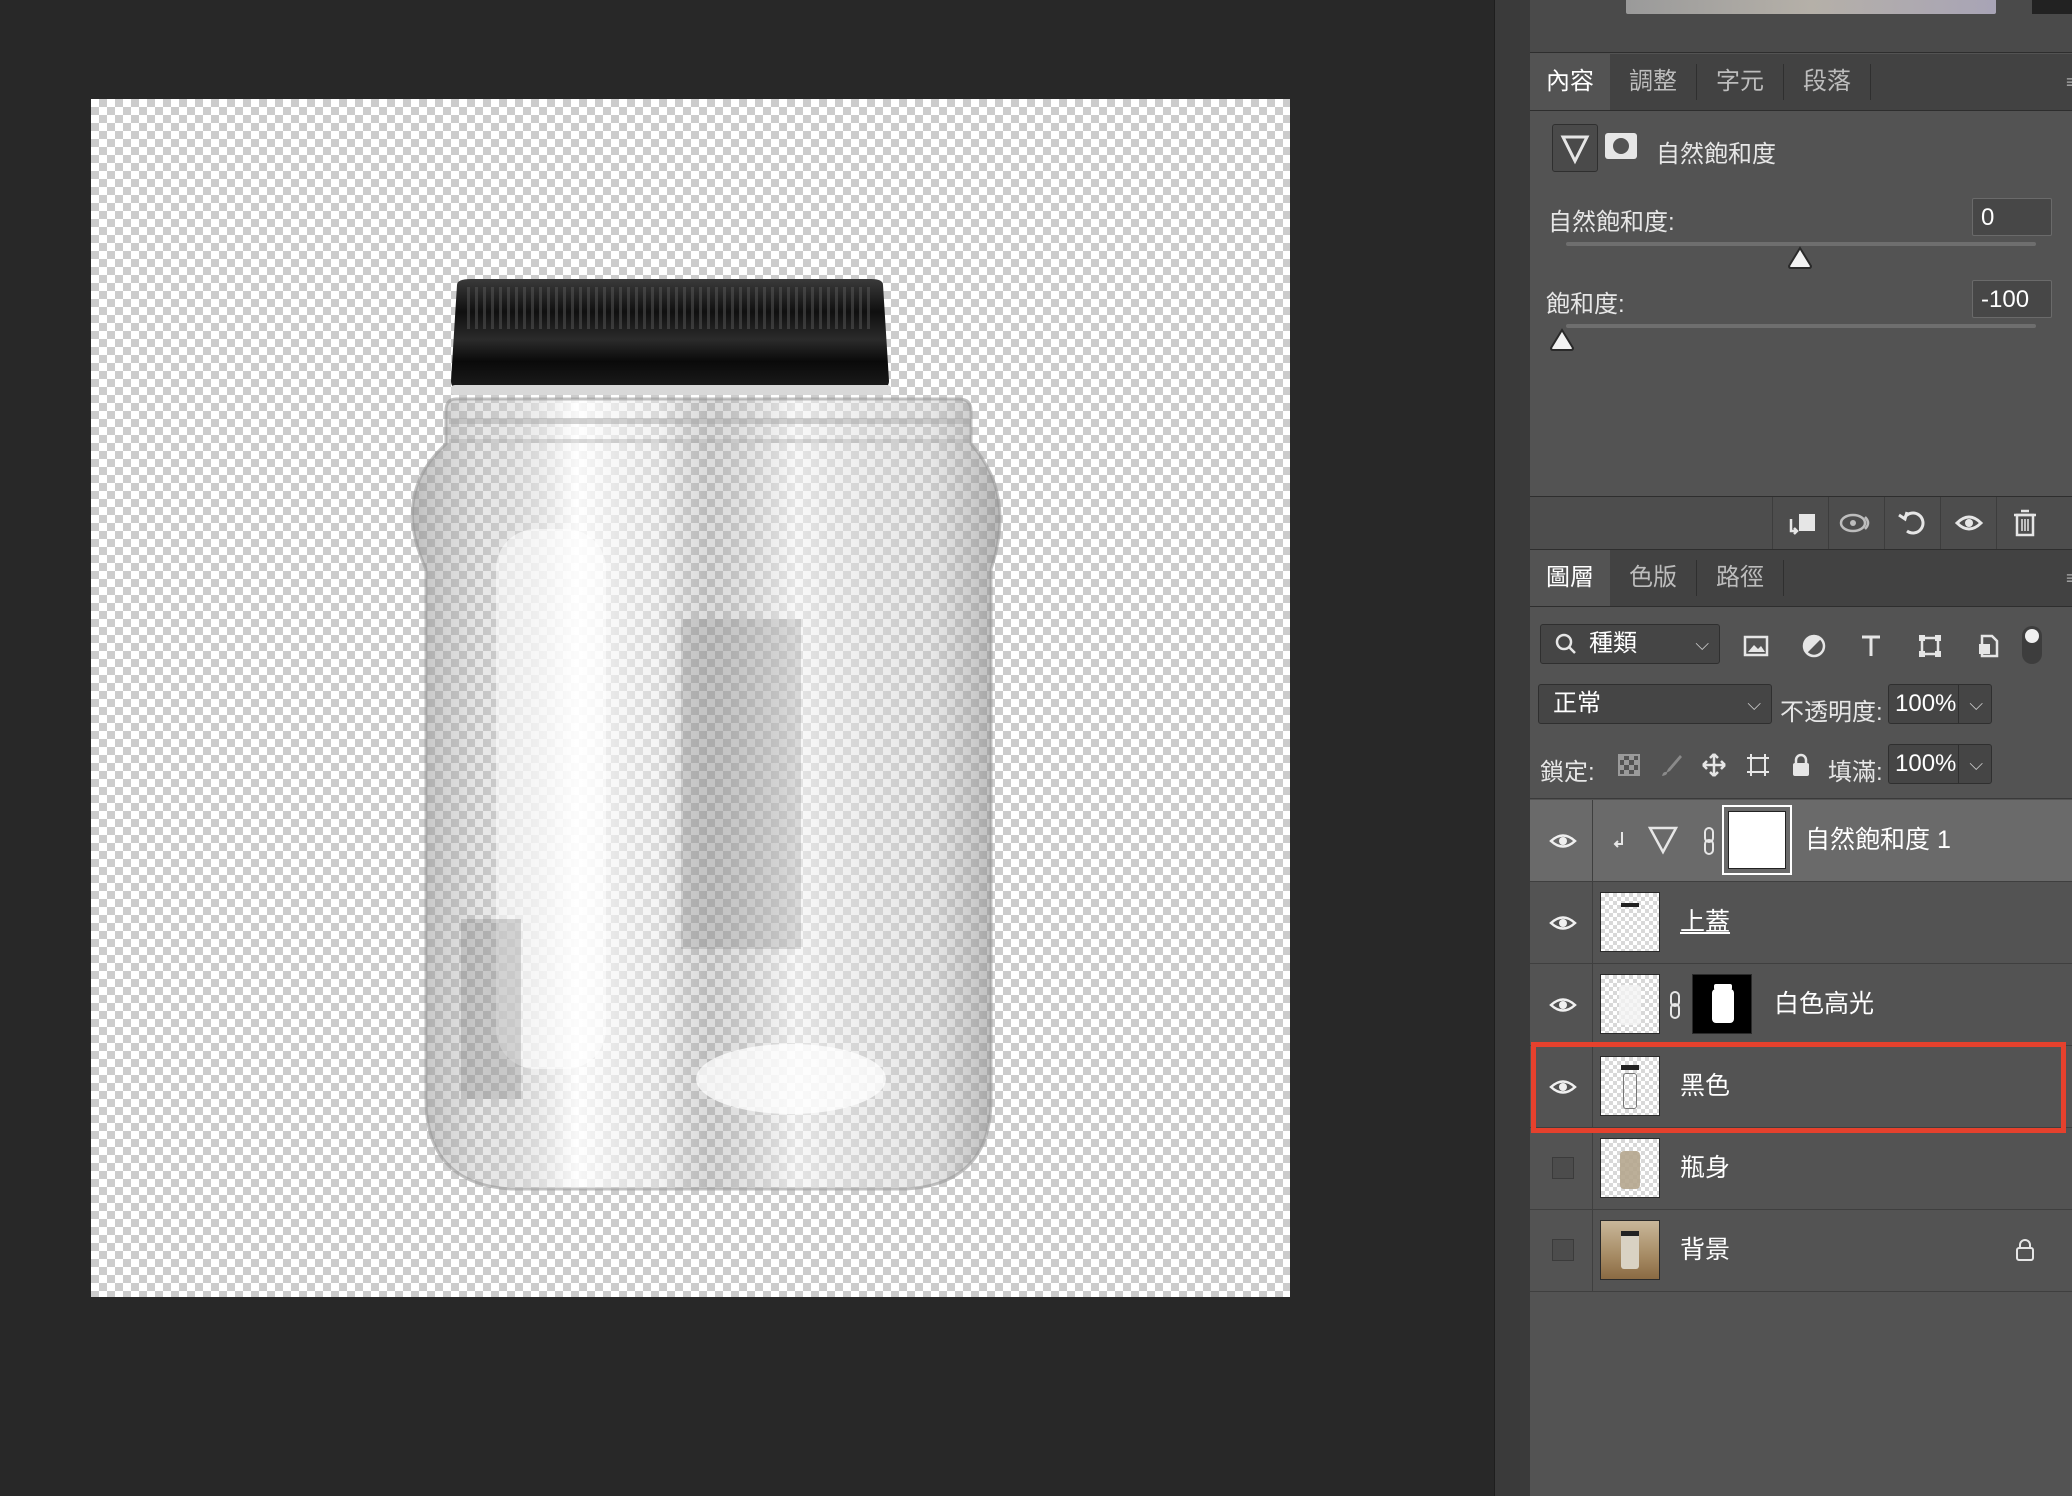 The height and width of the screenshot is (1496, 2072). What do you see at coordinates (1671, 765) in the screenshot?
I see `lock-image-pixels-icon` at bounding box center [1671, 765].